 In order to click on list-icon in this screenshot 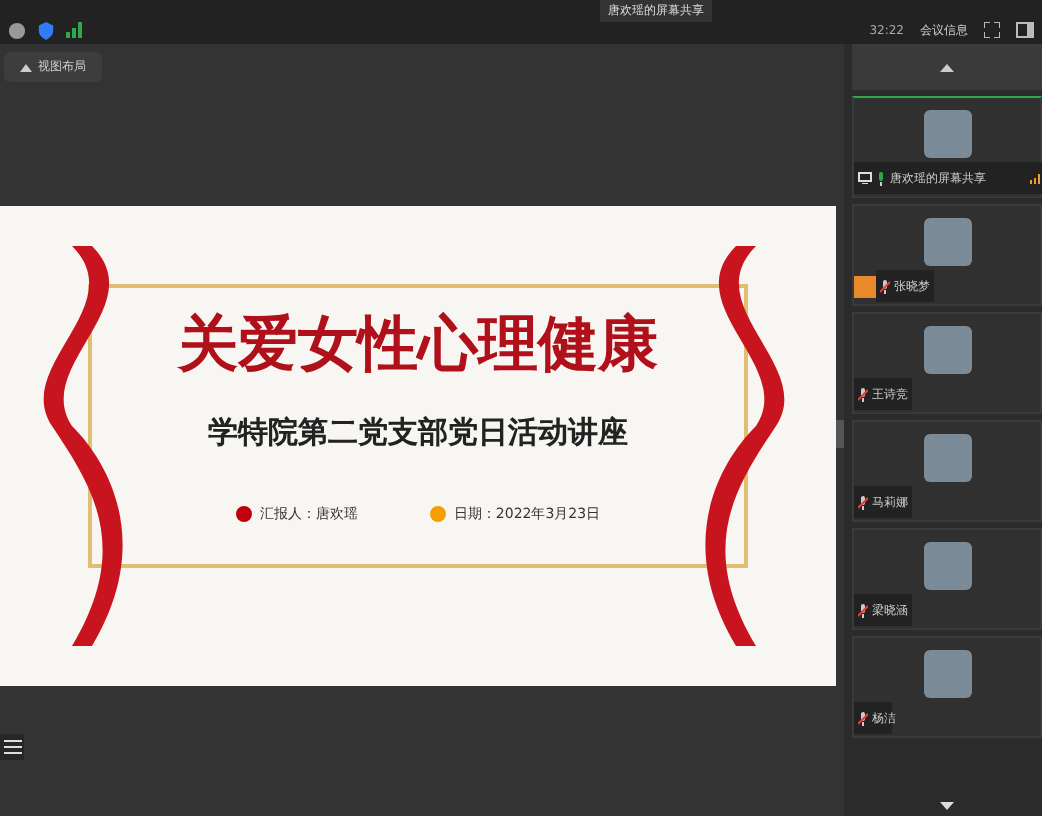, I will do `click(12, 747)`.